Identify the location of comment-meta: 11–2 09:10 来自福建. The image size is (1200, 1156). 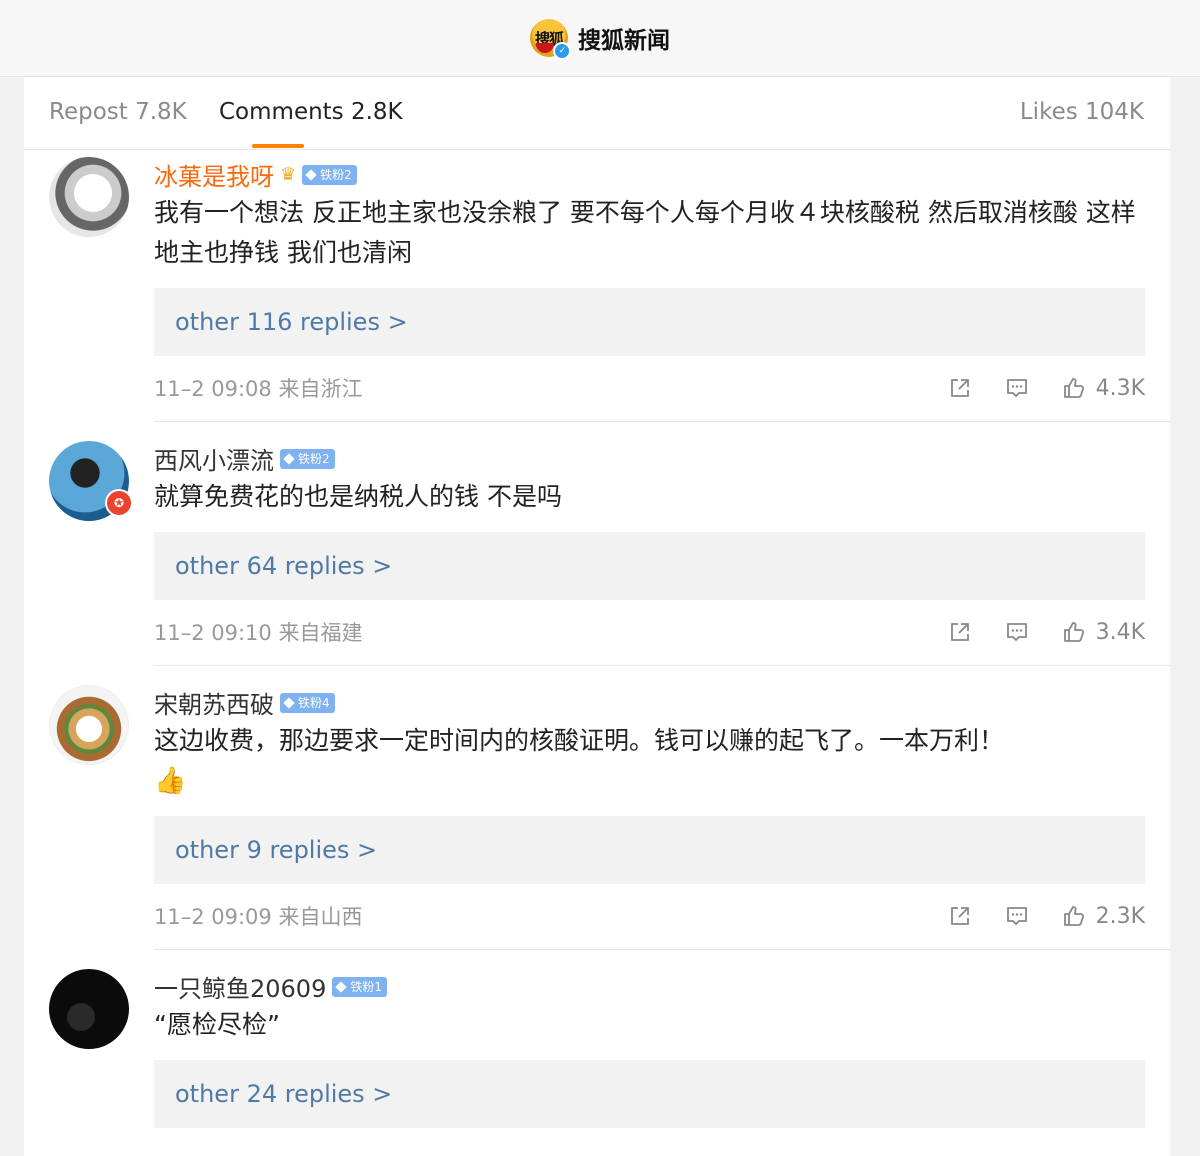
(258, 633).